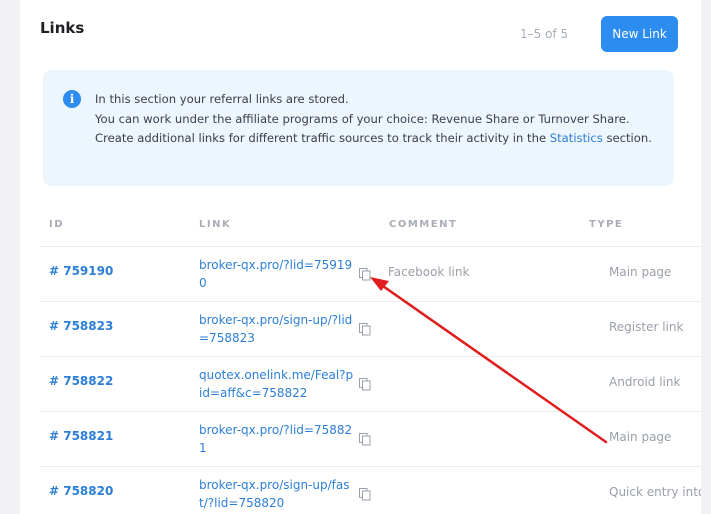  What do you see at coordinates (639, 34) in the screenshot?
I see `new-link-button: New Link` at bounding box center [639, 34].